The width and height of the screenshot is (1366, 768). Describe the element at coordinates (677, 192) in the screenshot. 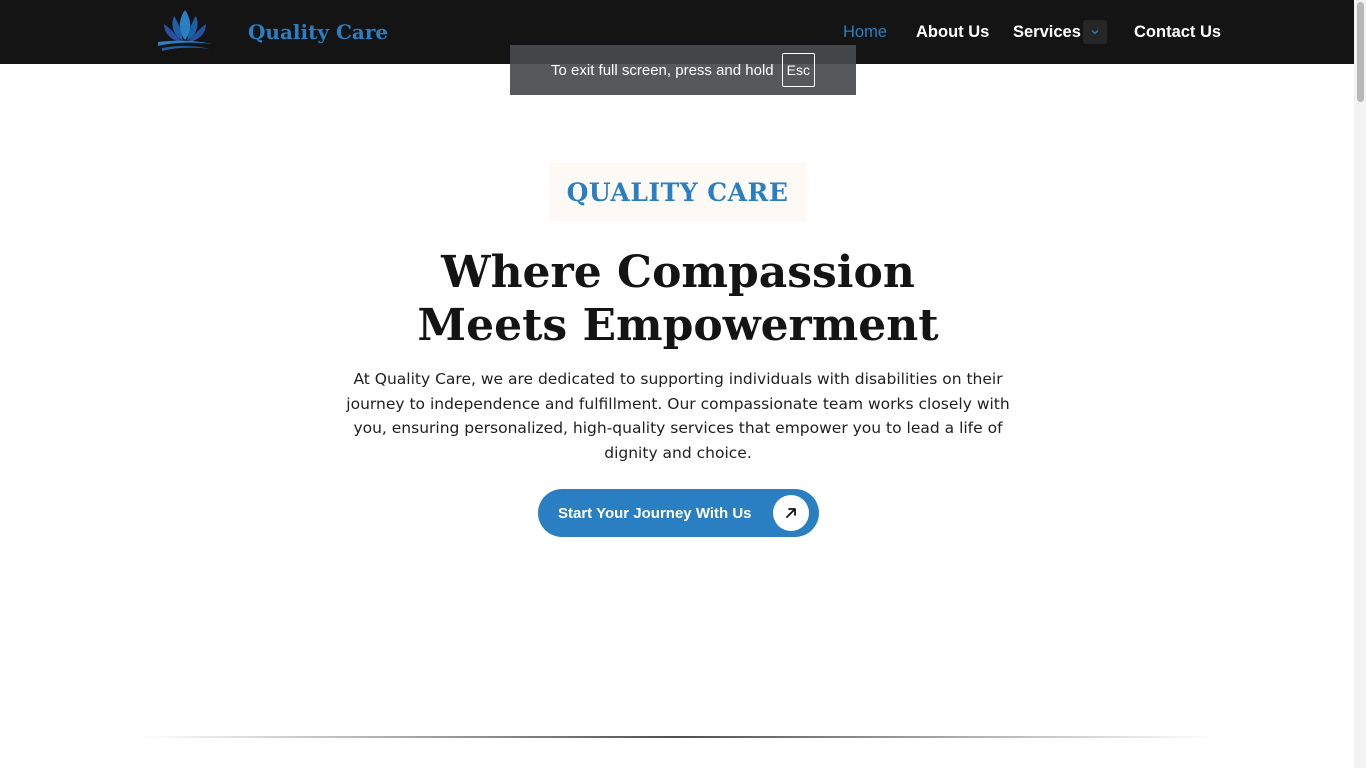

I see `hero-eyebrow: QUALITY CARE` at that location.